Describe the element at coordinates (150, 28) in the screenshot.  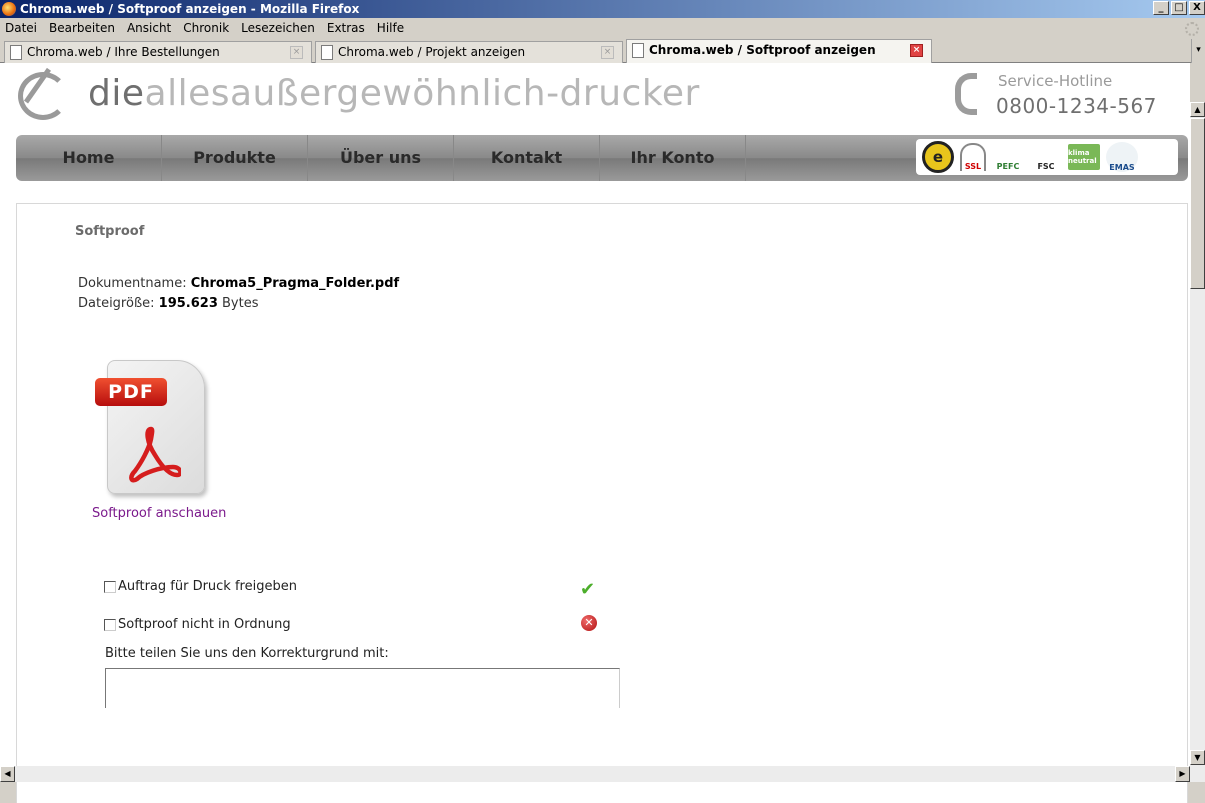
I see `menu-ansicht: Ansicht` at that location.